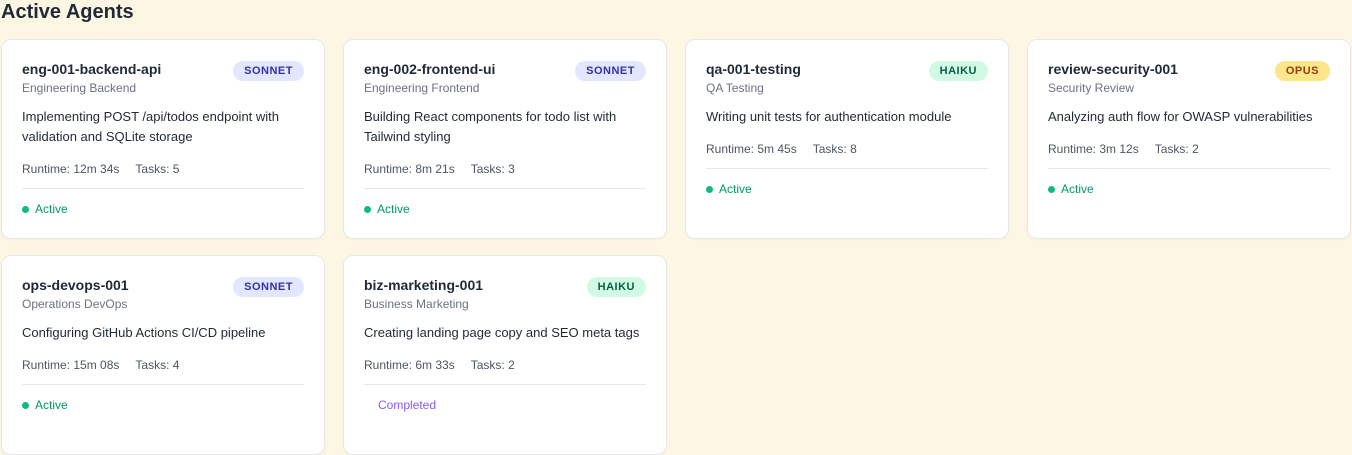  What do you see at coordinates (424, 285) in the screenshot?
I see `agent-id: biz-marketing-001` at bounding box center [424, 285].